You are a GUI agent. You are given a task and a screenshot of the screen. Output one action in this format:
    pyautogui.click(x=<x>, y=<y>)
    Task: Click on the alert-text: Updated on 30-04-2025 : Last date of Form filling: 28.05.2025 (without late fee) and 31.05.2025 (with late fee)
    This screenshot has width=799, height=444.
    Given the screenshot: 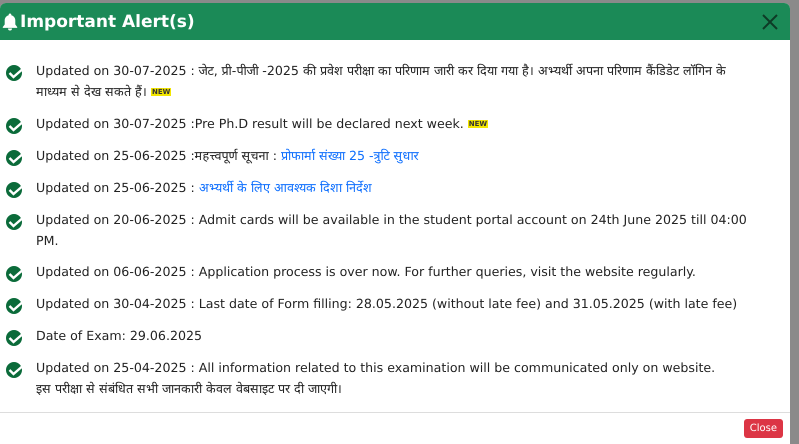 What is the action you would take?
    pyautogui.click(x=387, y=304)
    